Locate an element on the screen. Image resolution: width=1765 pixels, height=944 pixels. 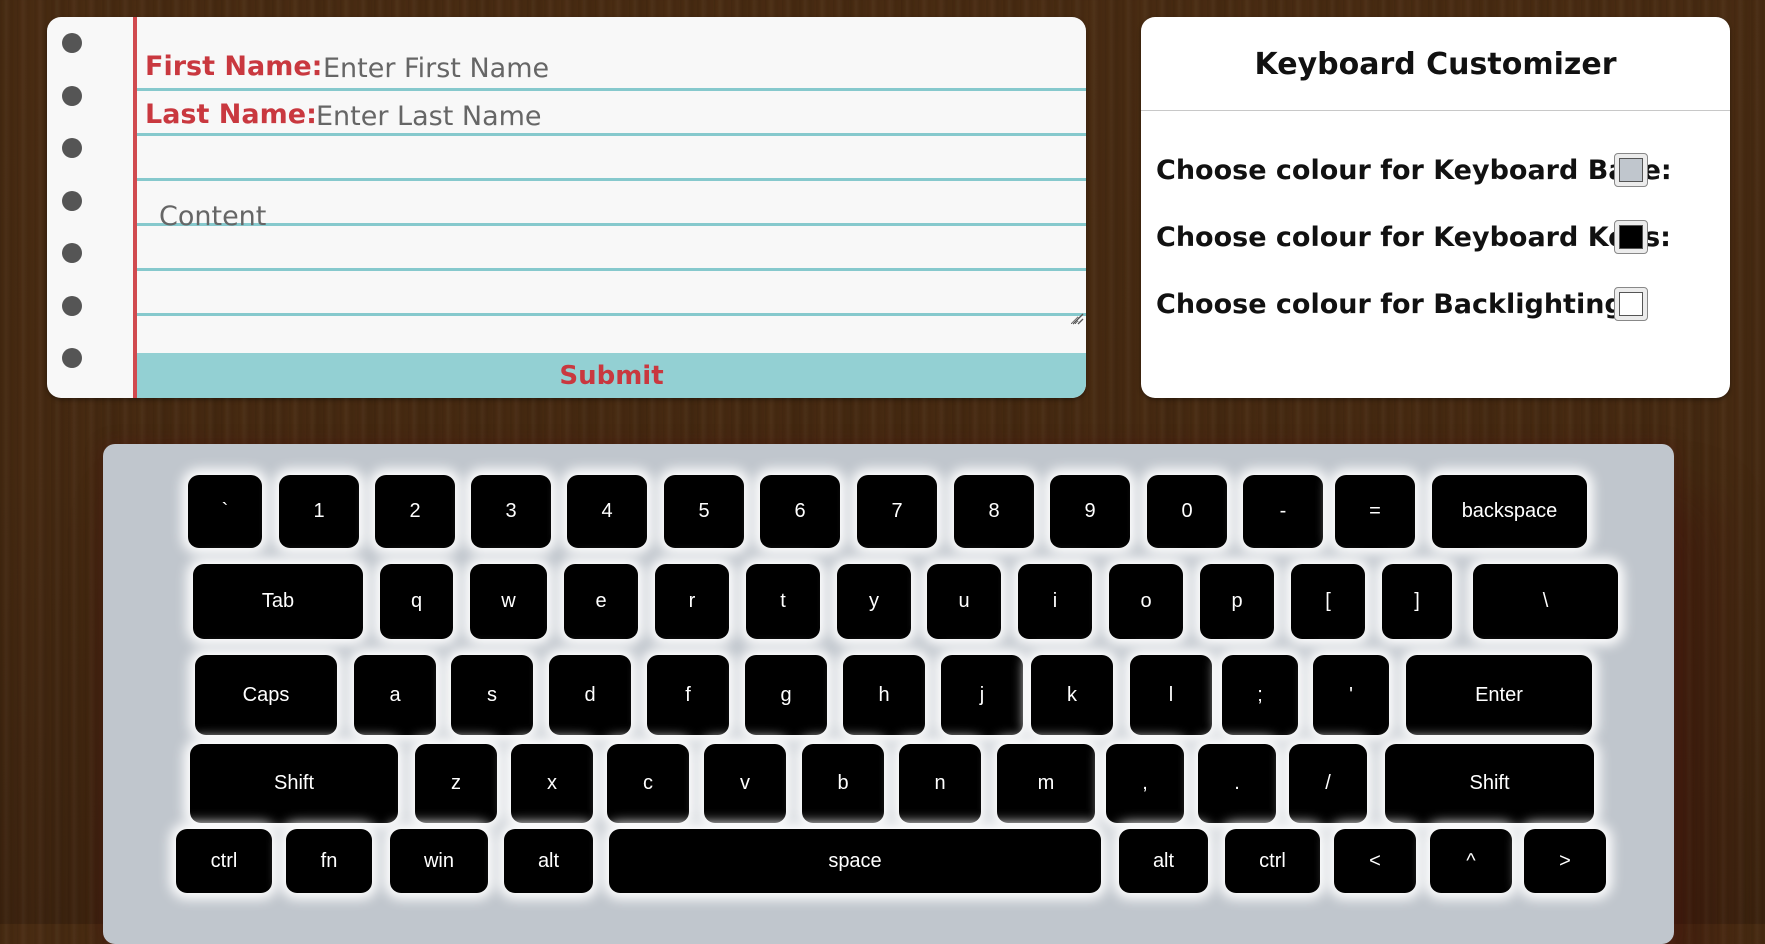
key-n: n is located at coordinates (940, 783).